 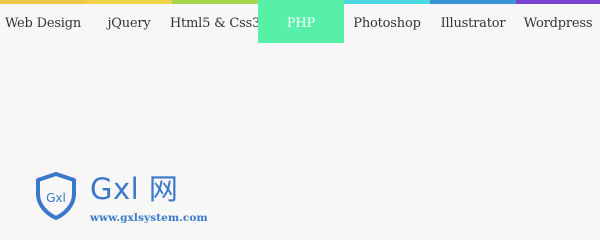 I want to click on nav-item-label: jQuery, so click(x=129, y=23).